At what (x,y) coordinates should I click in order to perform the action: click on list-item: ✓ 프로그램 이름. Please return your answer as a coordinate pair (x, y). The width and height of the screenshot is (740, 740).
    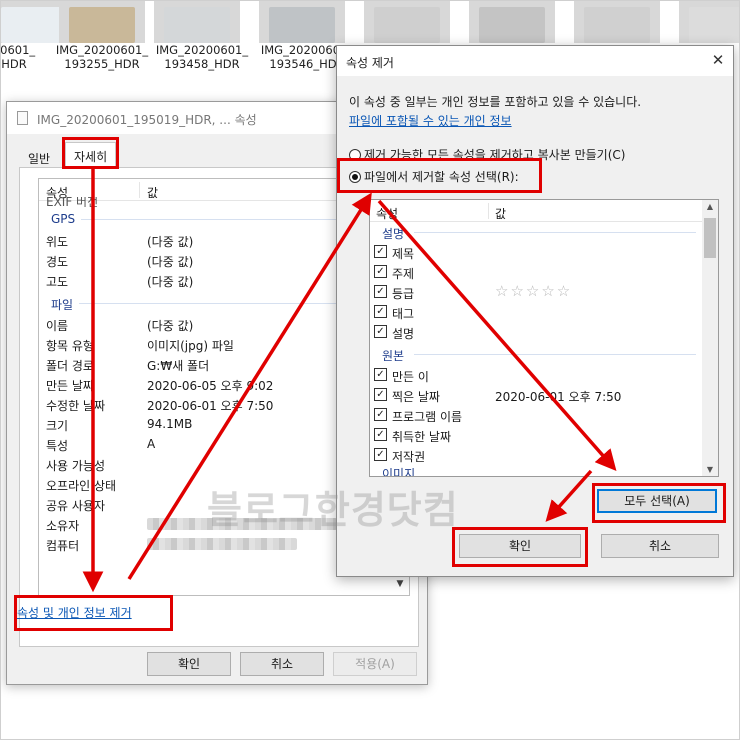
    Looking at the image, I should click on (535, 415).